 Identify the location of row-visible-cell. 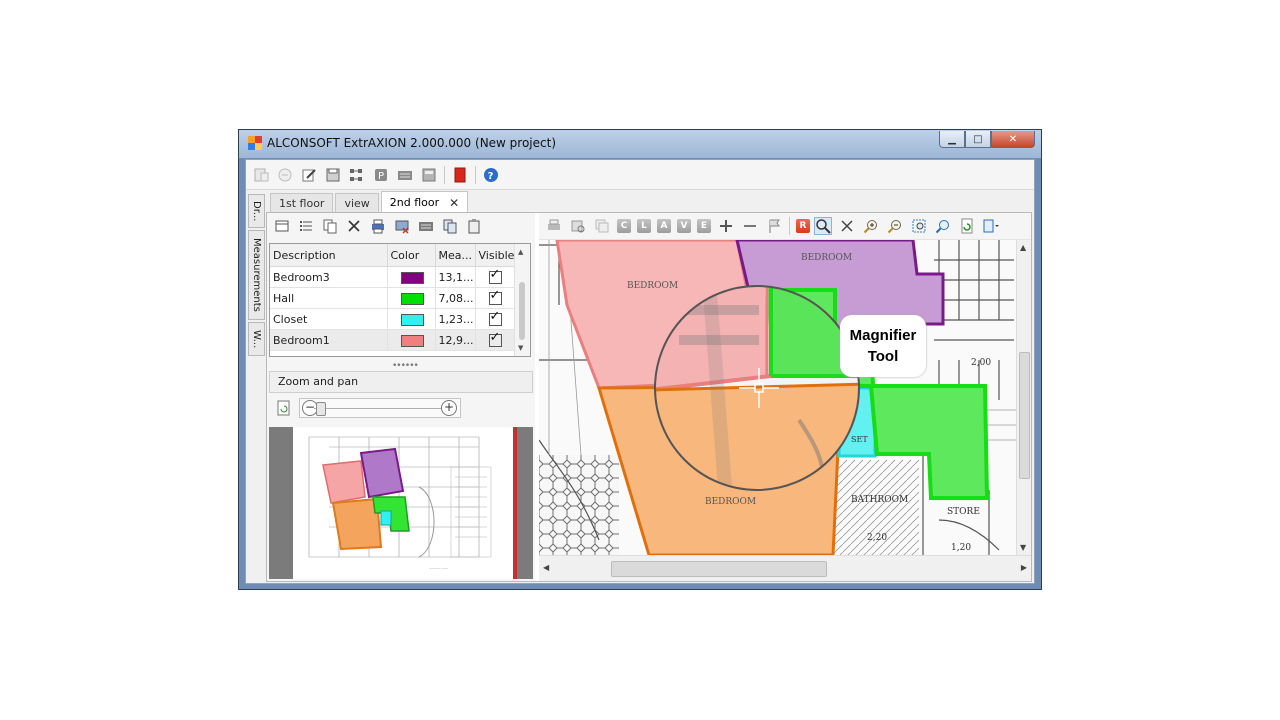
(495, 319).